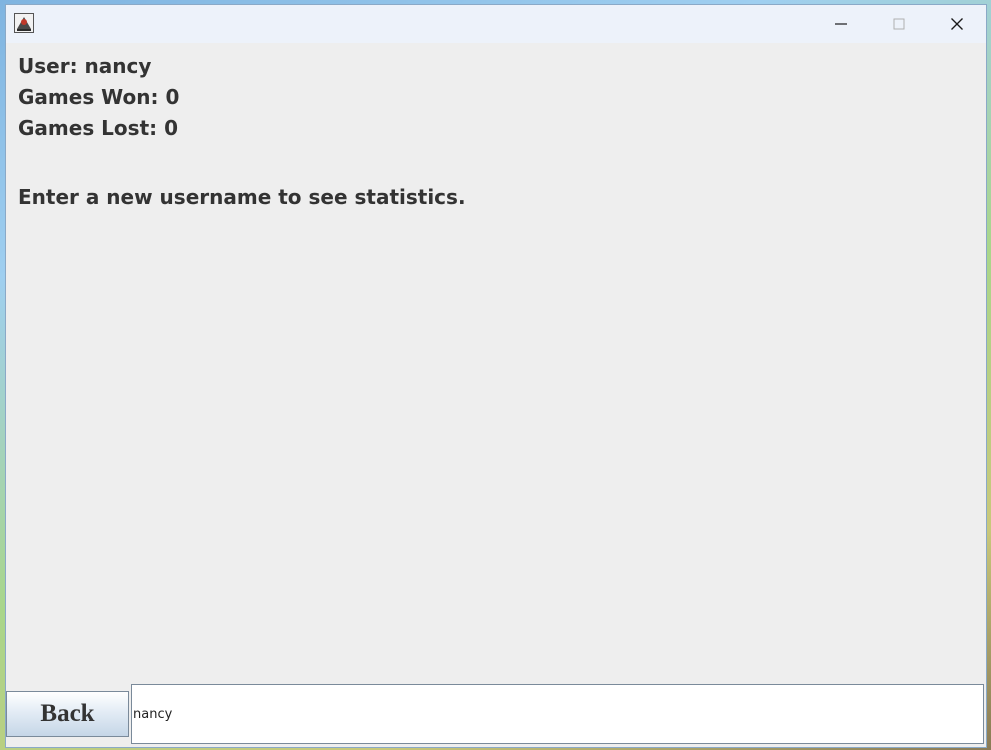  Describe the element at coordinates (24, 23) in the screenshot. I see `java-app-icon` at that location.